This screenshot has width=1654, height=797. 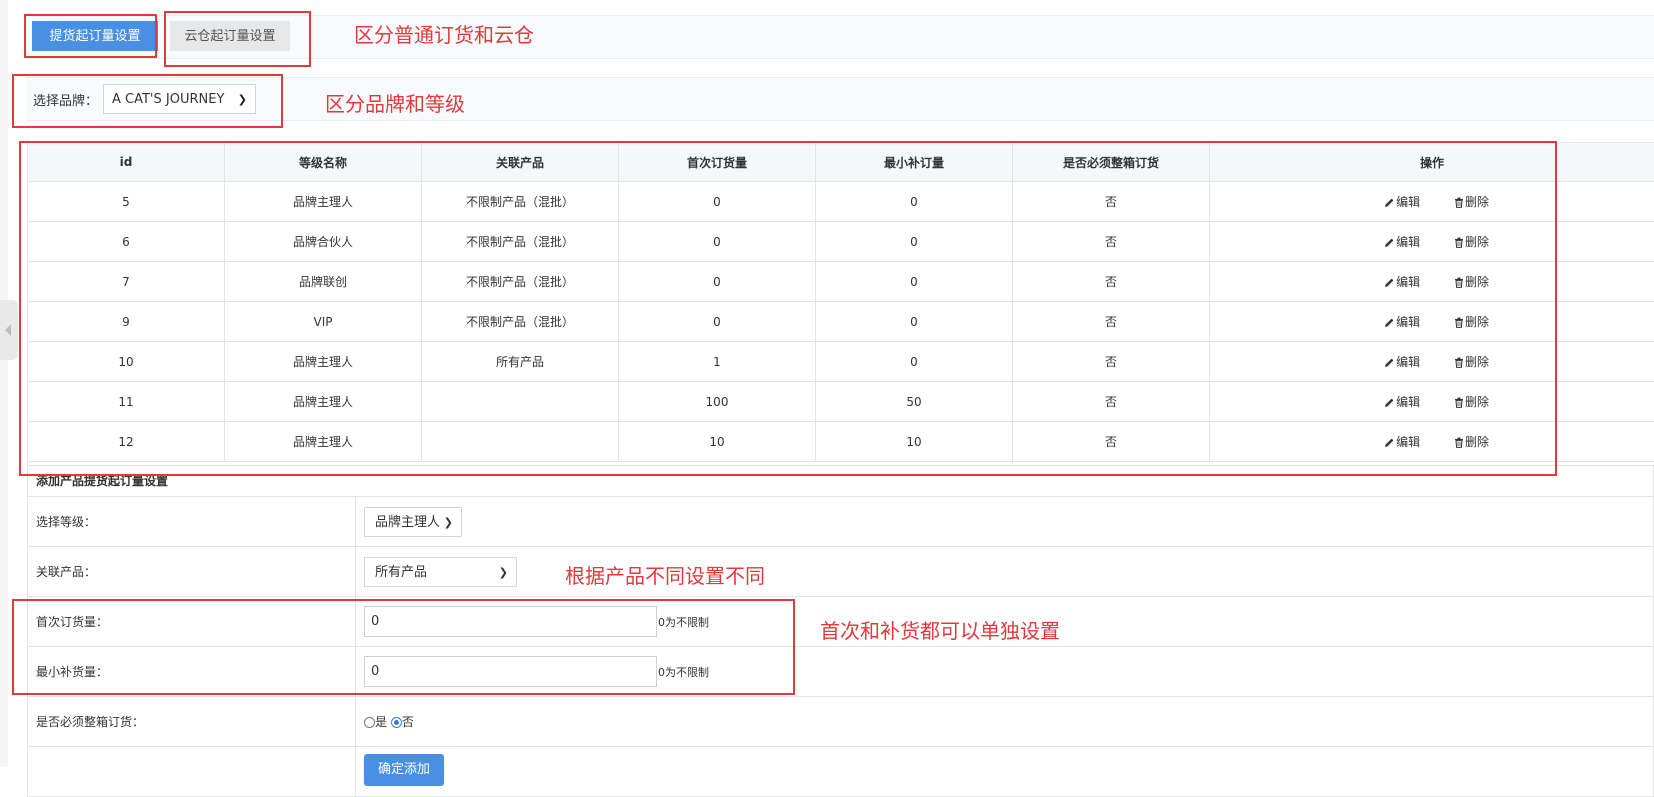 What do you see at coordinates (192, 722) in the screenshot?
I see `full-box-label: 是否必须整箱订货：` at bounding box center [192, 722].